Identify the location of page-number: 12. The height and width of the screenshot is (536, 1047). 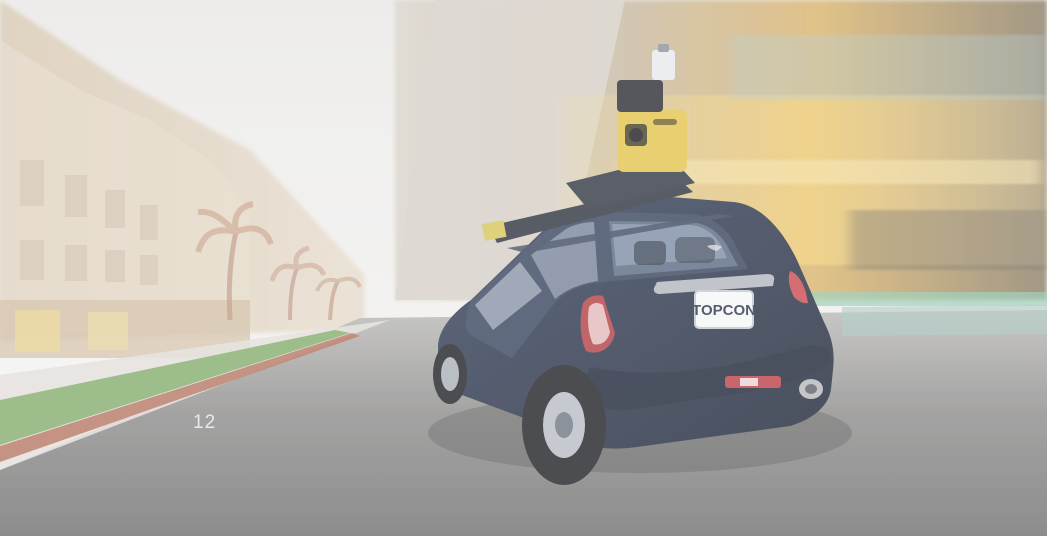
(205, 422).